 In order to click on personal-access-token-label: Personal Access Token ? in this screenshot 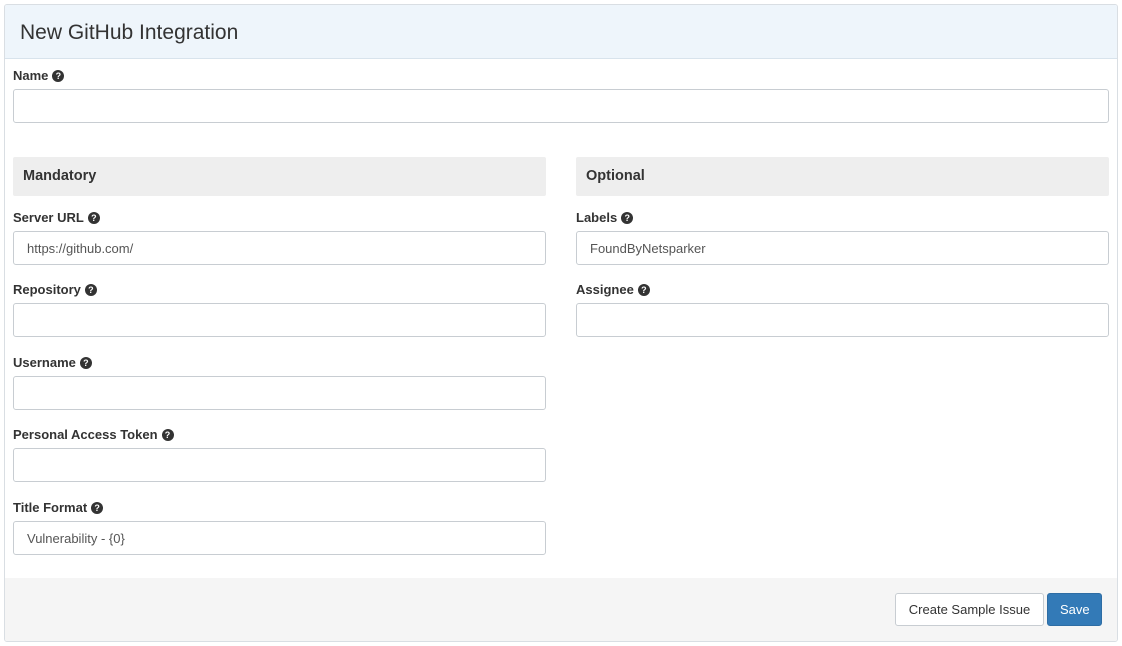, I will do `click(93, 435)`.